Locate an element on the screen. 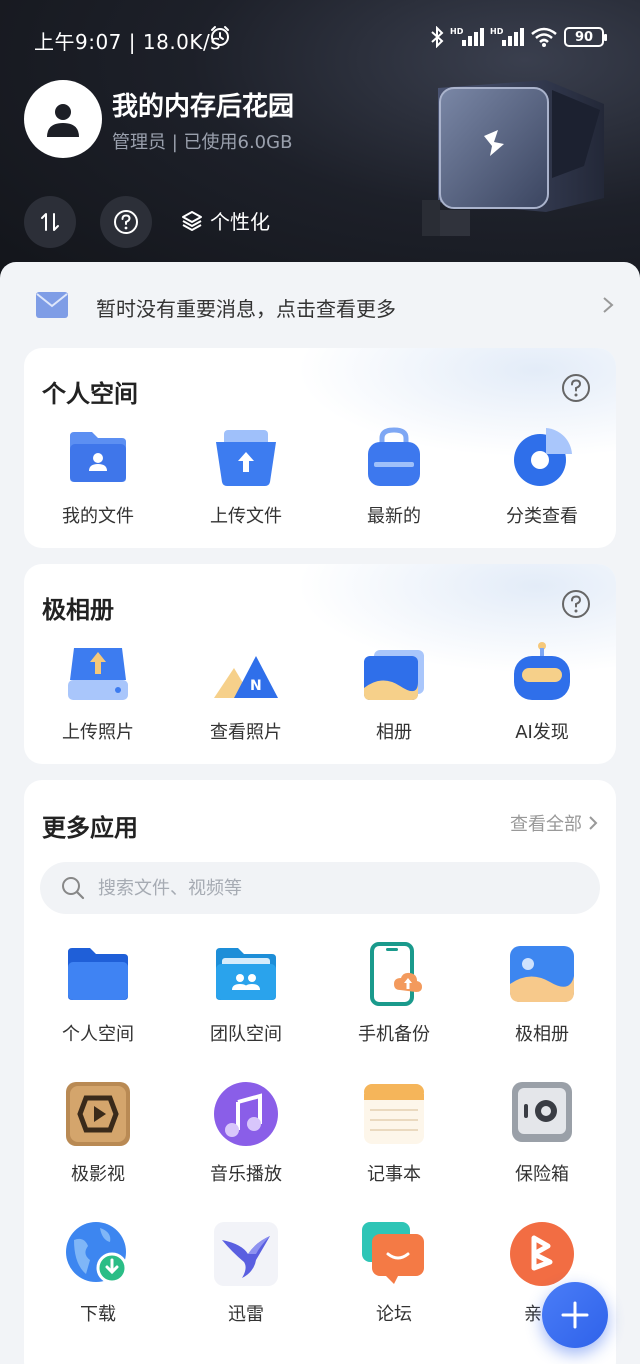 The height and width of the screenshot is (1364, 640). album-label: 相册 is located at coordinates (394, 732).